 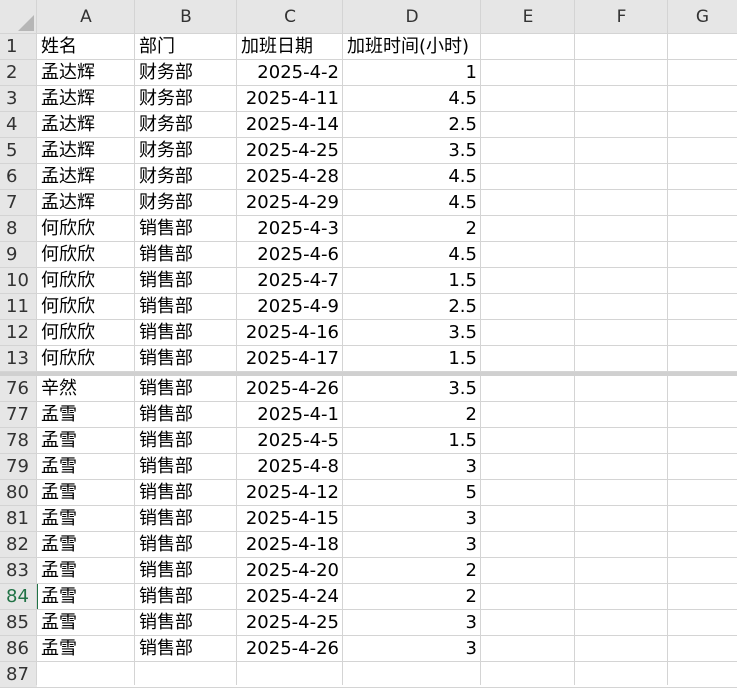 What do you see at coordinates (412, 359) in the screenshot?
I see `cell-d13: 1.5` at bounding box center [412, 359].